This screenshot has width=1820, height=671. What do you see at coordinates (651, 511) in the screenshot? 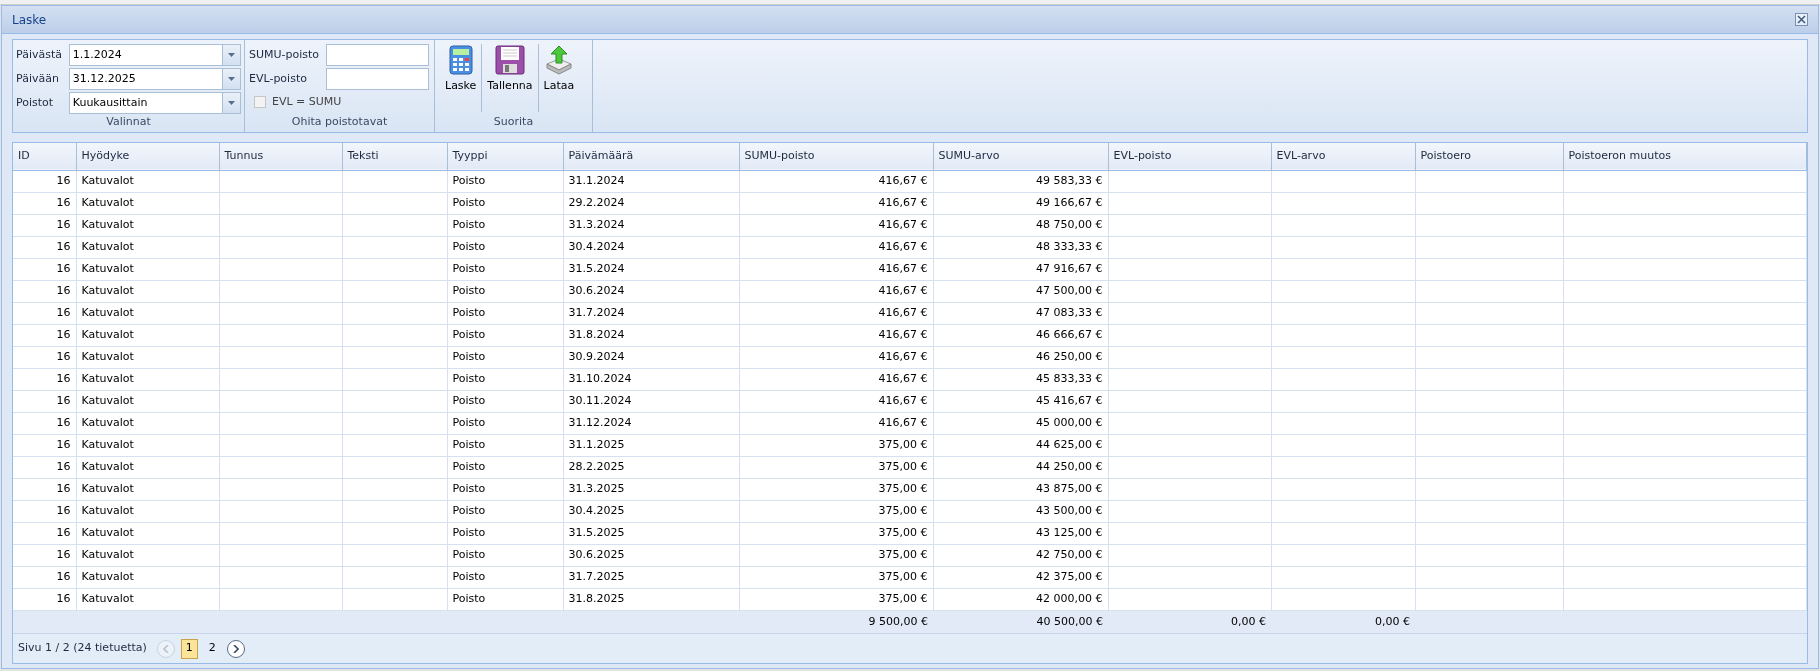
I see `table-cell: 30.4.2025` at bounding box center [651, 511].